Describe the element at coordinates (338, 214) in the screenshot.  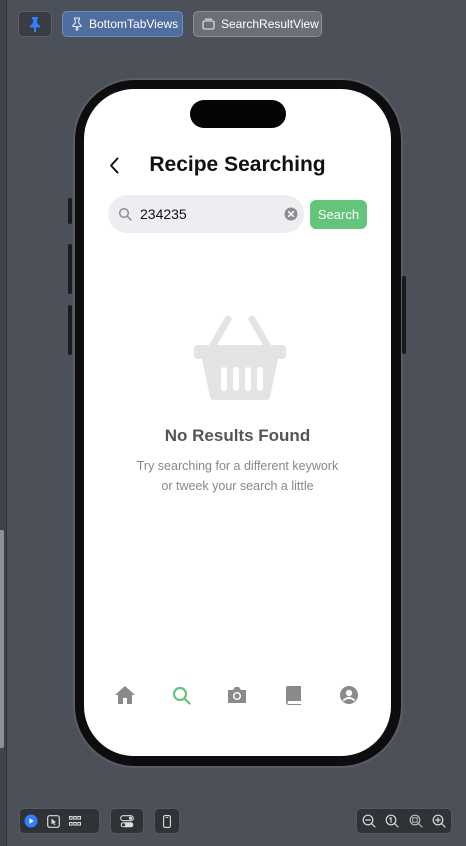
I see `search-button: Search` at that location.